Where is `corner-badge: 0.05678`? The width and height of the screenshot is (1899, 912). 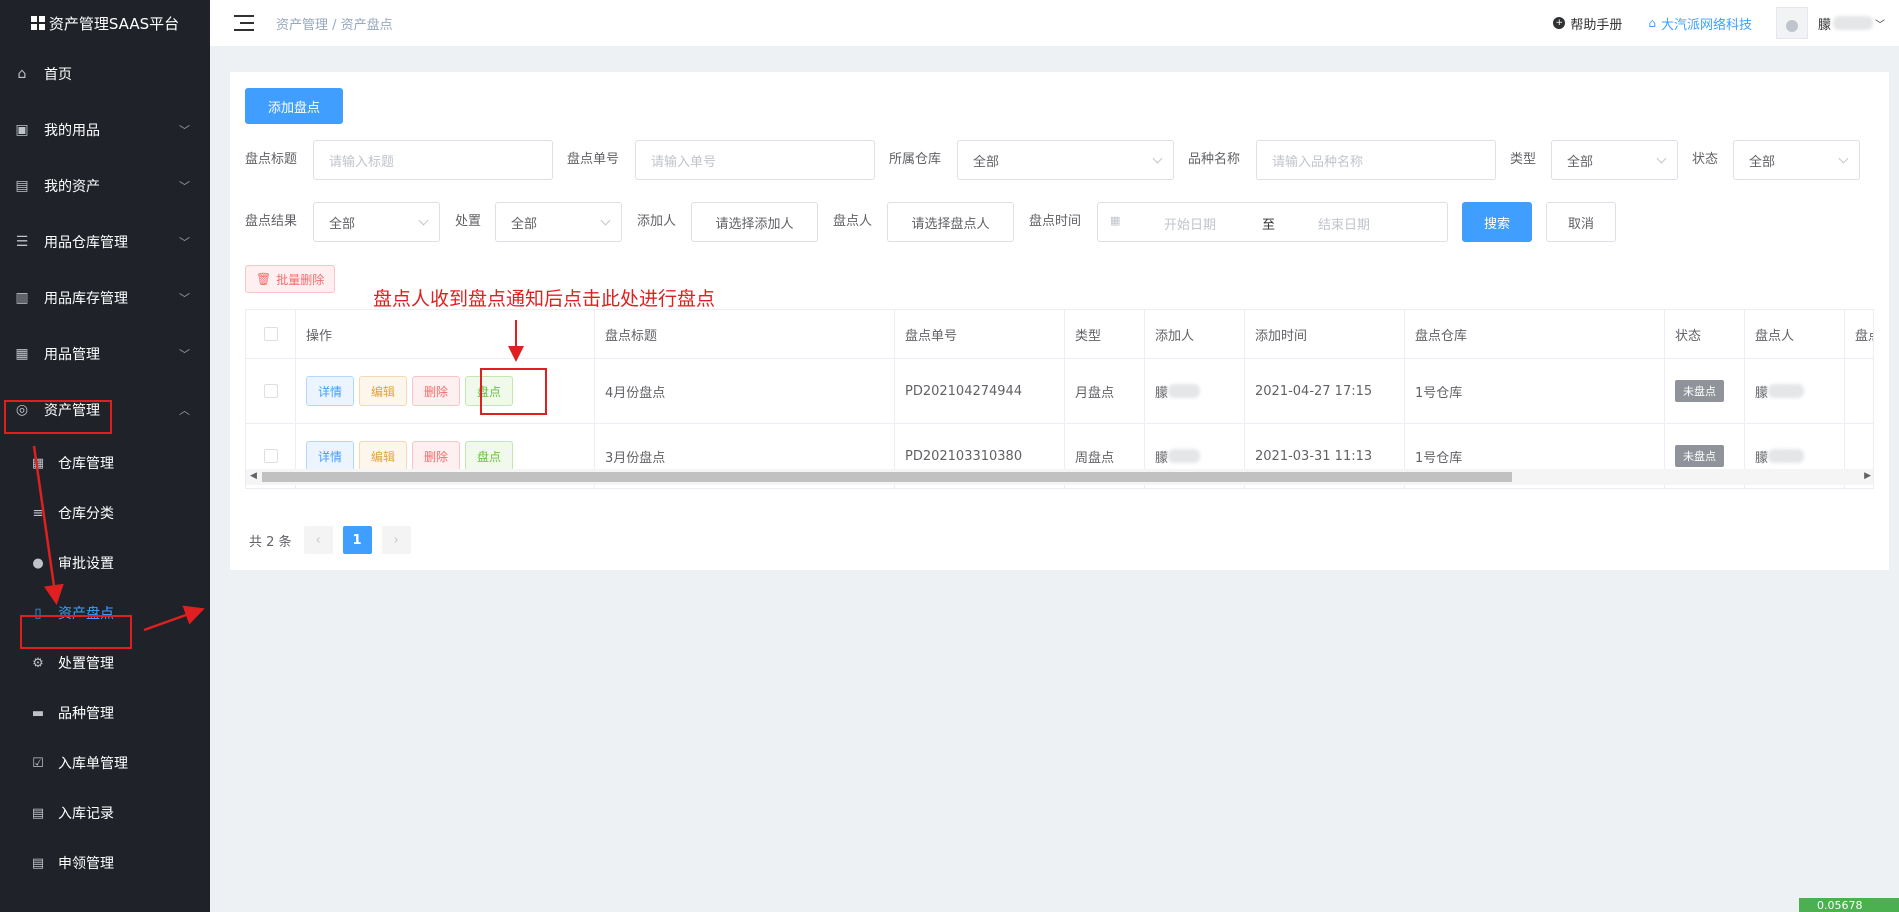 corner-badge: 0.05678 is located at coordinates (1849, 905).